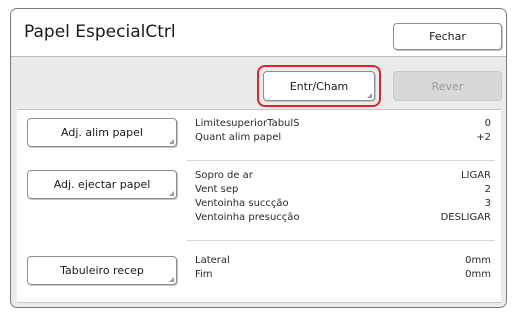 The width and height of the screenshot is (517, 315). Describe the element at coordinates (343, 203) in the screenshot. I see `info-row: Ventoinha succção 3` at that location.